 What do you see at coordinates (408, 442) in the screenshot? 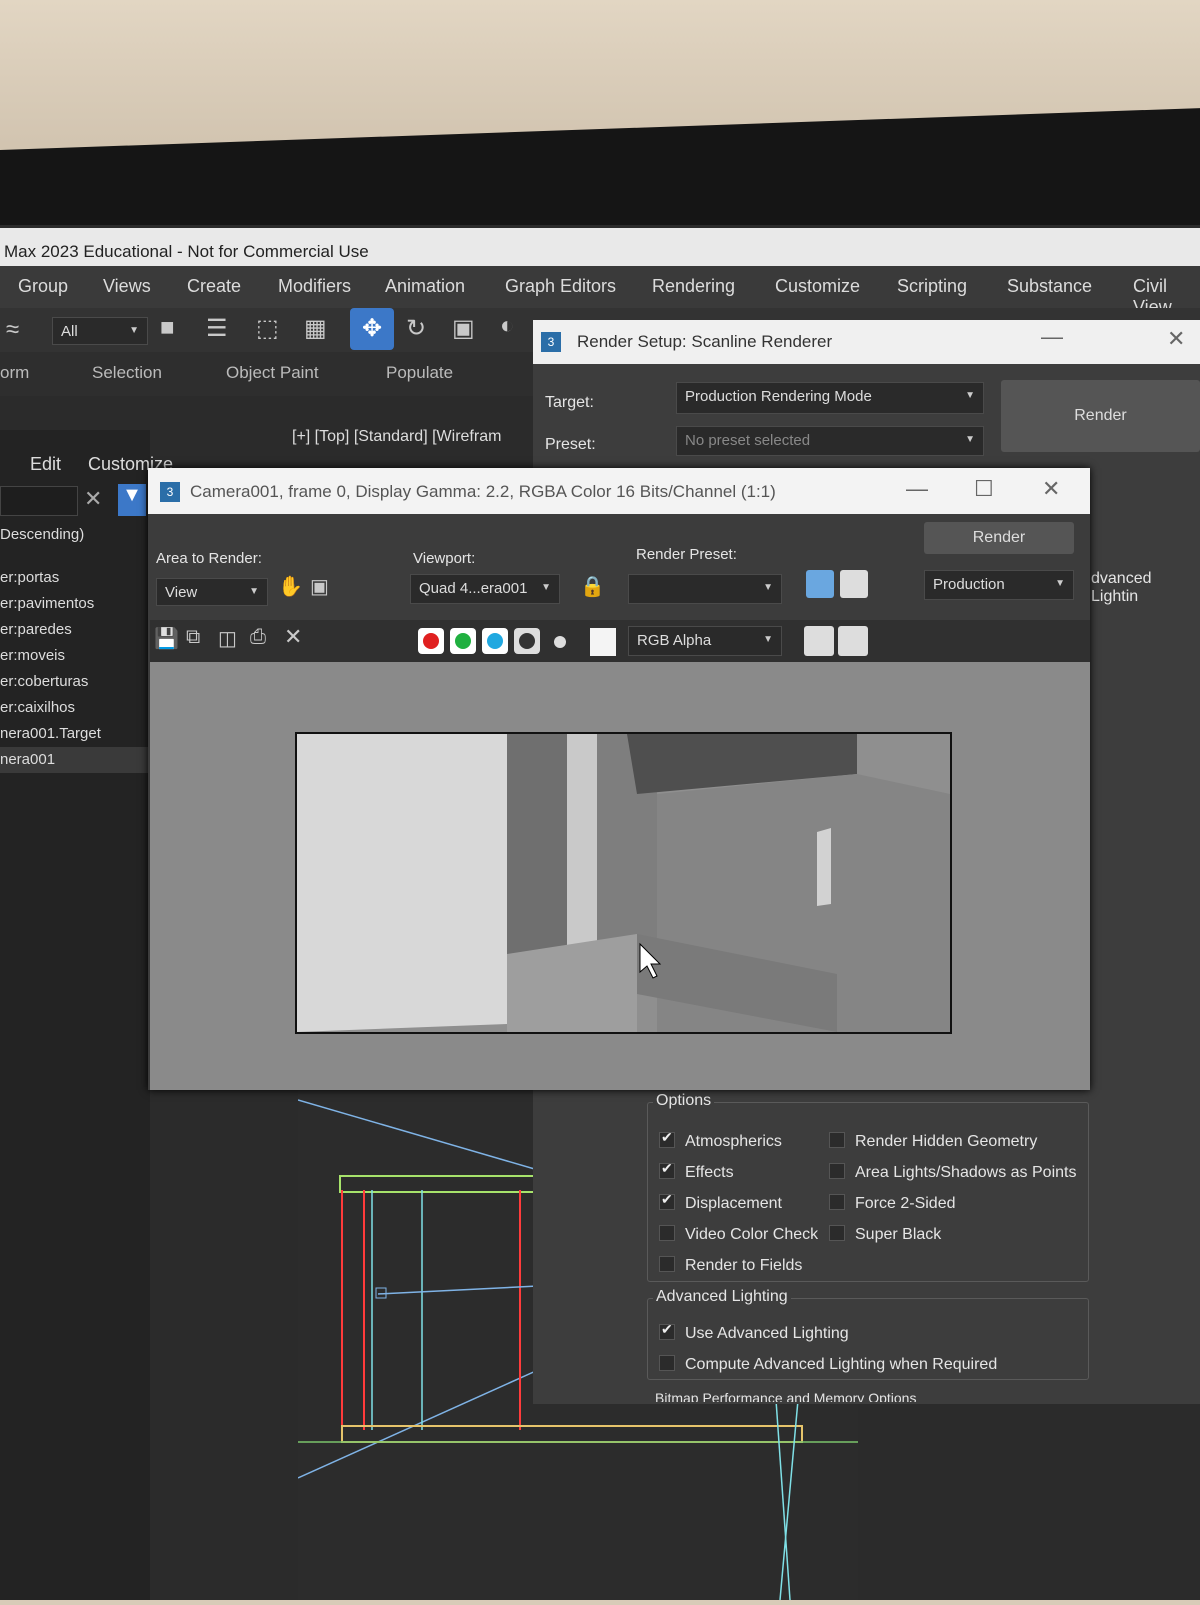
I see `viewport-label: [+] [Top] [Standard] [Wirefram` at bounding box center [408, 442].